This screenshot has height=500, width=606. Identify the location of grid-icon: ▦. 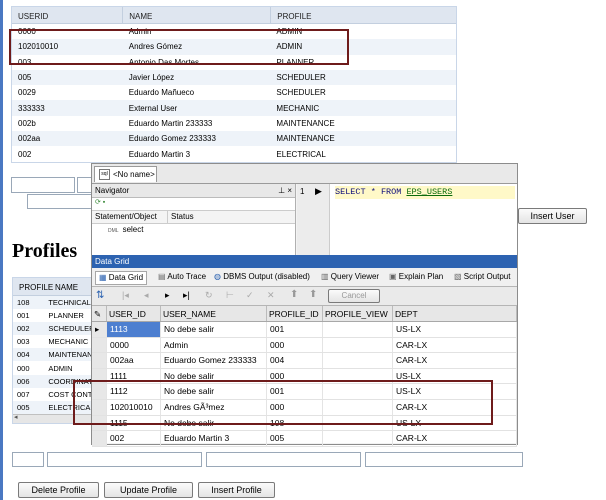
(104, 277).